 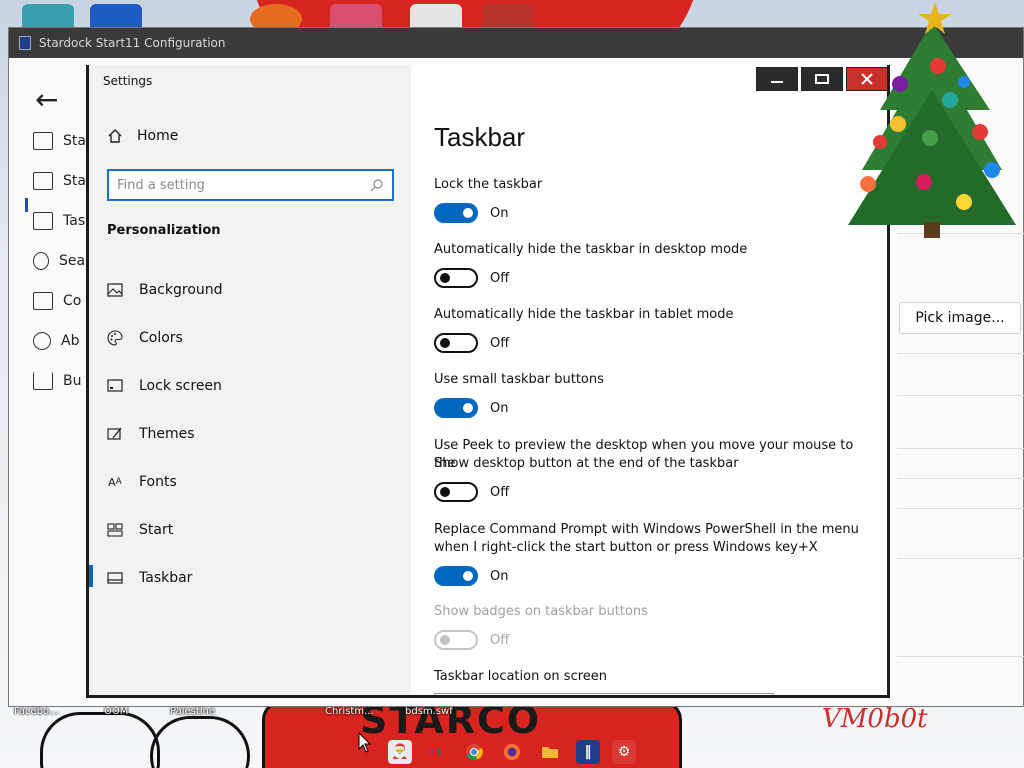 What do you see at coordinates (158, 482) in the screenshot?
I see `nav-item-label: Fonts` at bounding box center [158, 482].